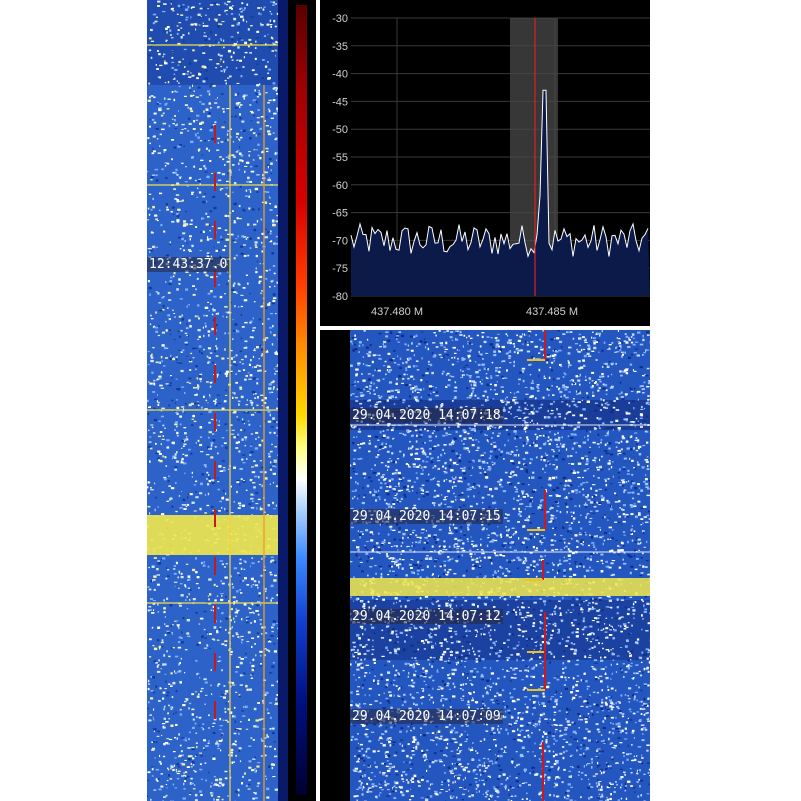 The width and height of the screenshot is (801, 801). Describe the element at coordinates (426, 616) in the screenshot. I see `right-timestamp-label: 29.04.2020 14:07:12` at that location.